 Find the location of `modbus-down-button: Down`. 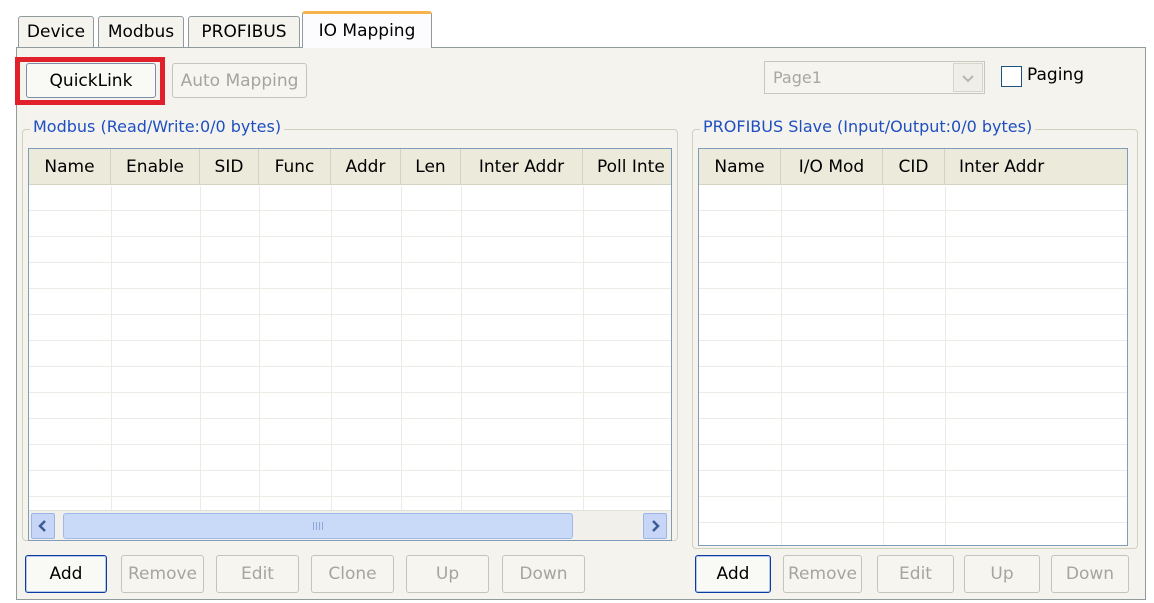

modbus-down-button: Down is located at coordinates (543, 574).